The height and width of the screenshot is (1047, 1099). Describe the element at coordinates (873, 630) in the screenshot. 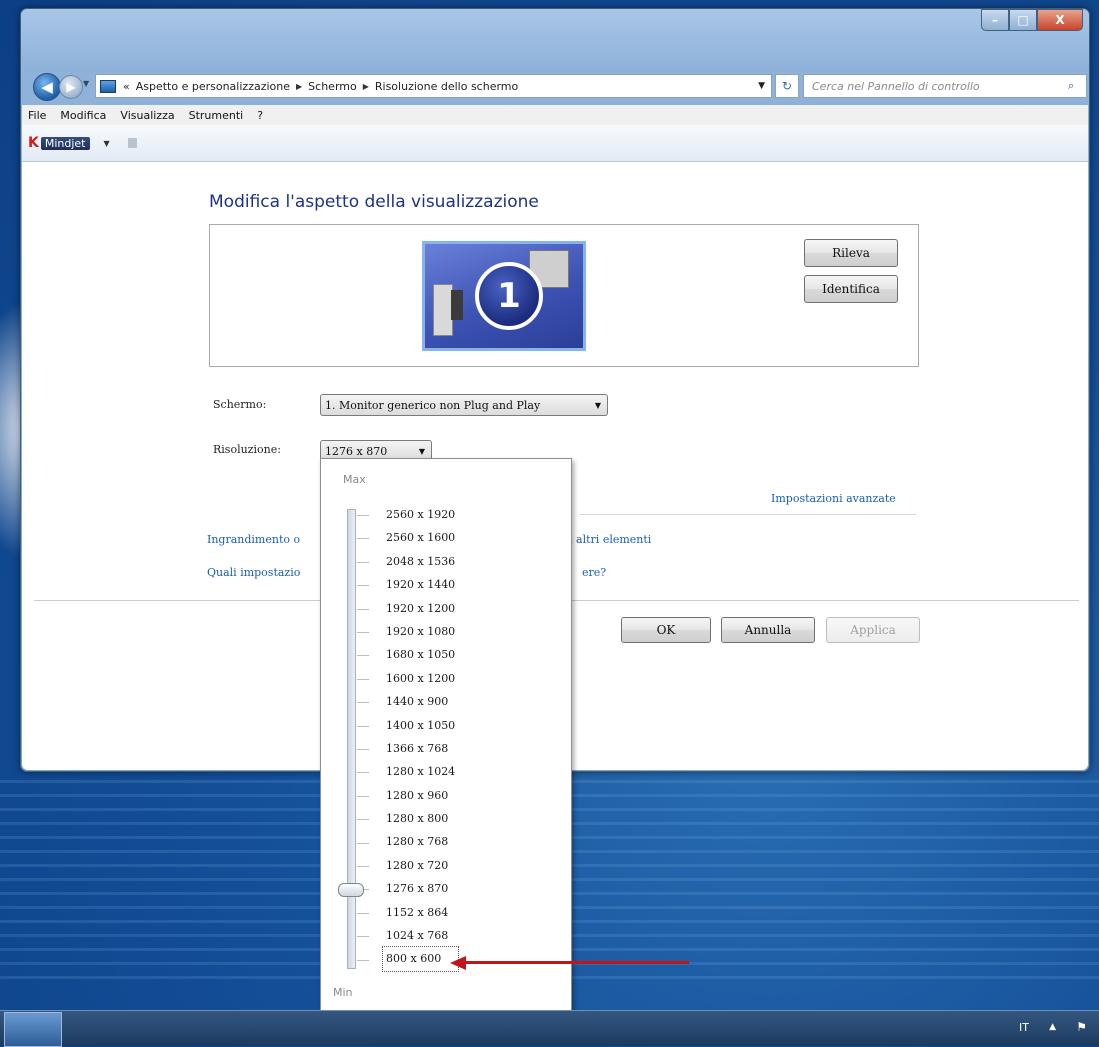

I see `apply-button: Applica` at that location.